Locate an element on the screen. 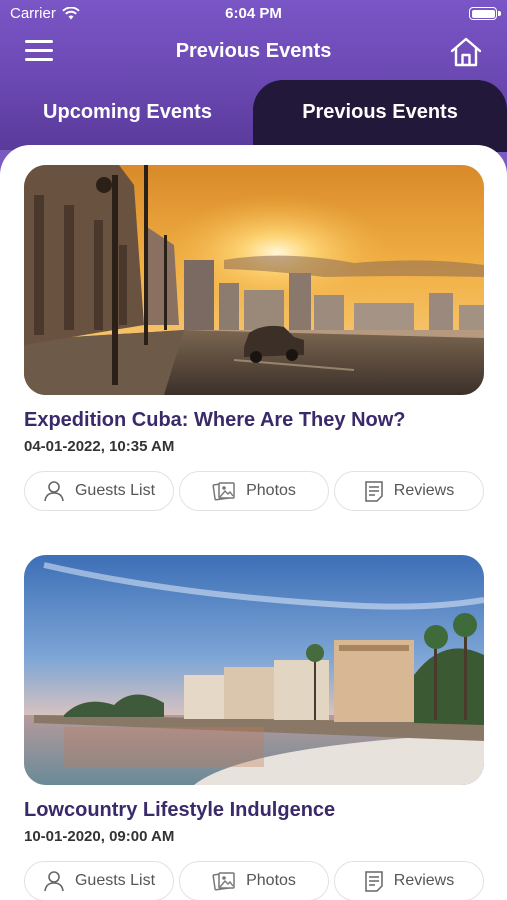  event-tabs: Upcoming Events Previous Events is located at coordinates (253, 116).